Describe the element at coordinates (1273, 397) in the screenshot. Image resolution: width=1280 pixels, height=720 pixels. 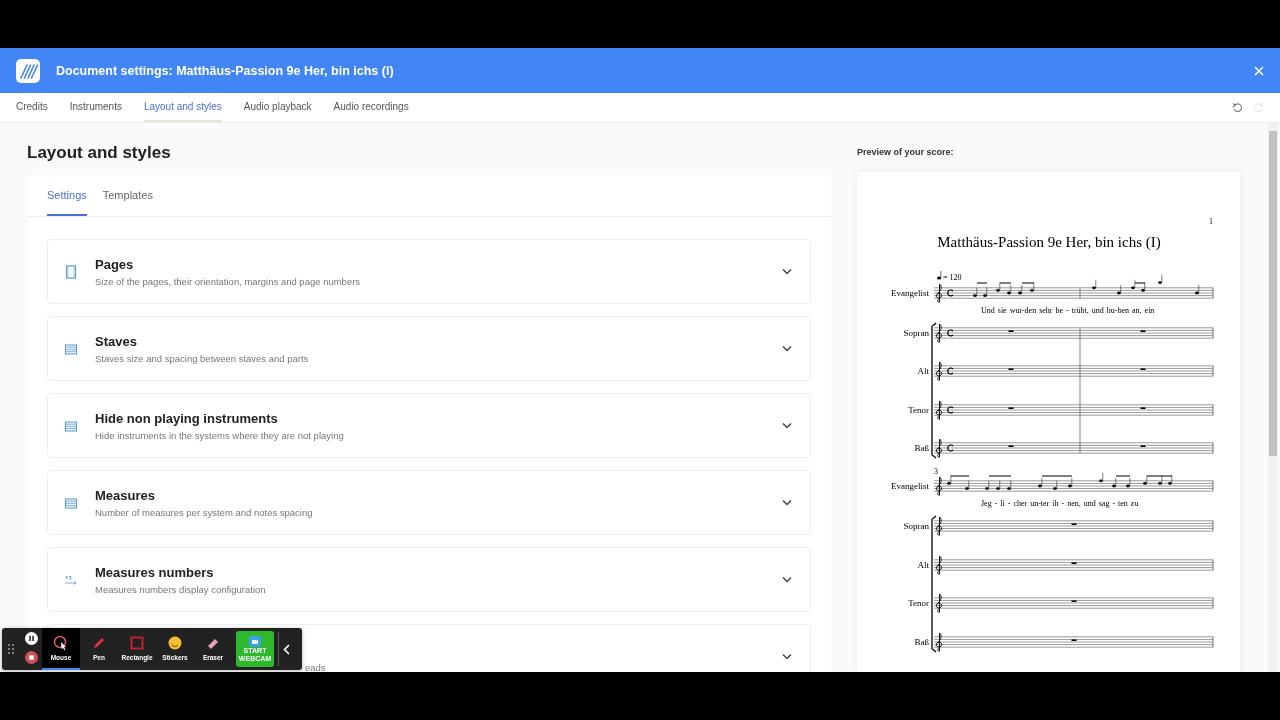
I see `scrollbar` at that location.